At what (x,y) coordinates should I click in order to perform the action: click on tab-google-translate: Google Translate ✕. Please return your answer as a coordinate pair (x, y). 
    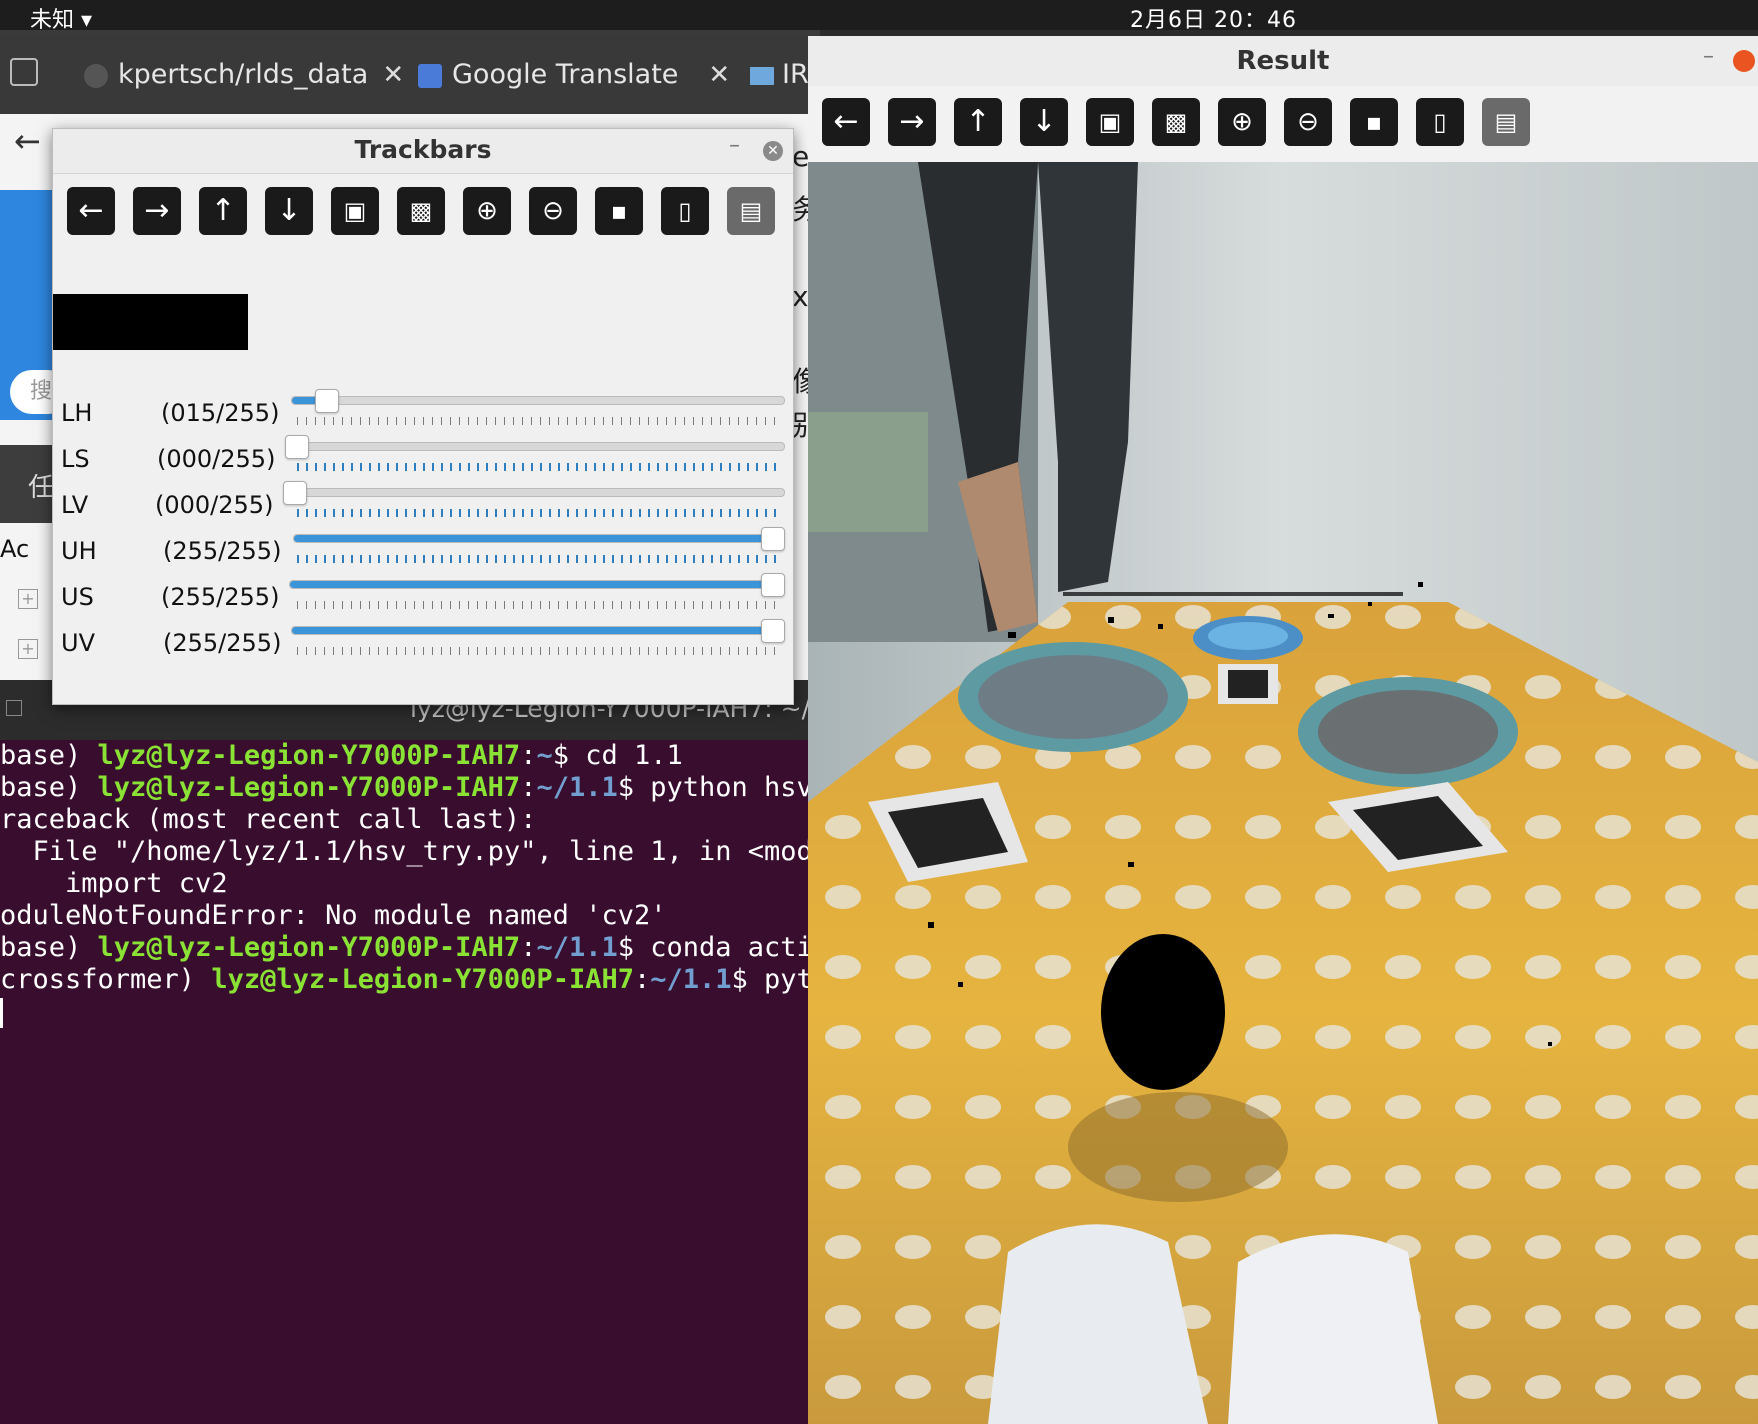
    Looking at the image, I should click on (574, 75).